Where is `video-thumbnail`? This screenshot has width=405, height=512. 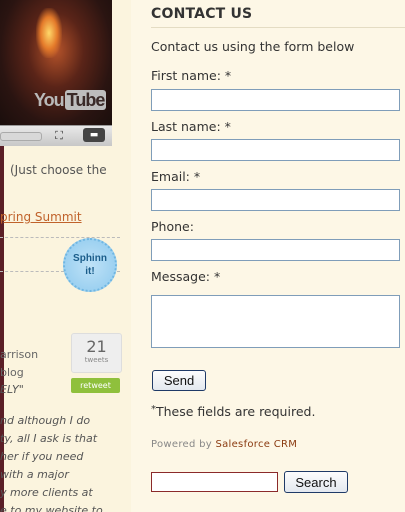 video-thumbnail is located at coordinates (49, 33).